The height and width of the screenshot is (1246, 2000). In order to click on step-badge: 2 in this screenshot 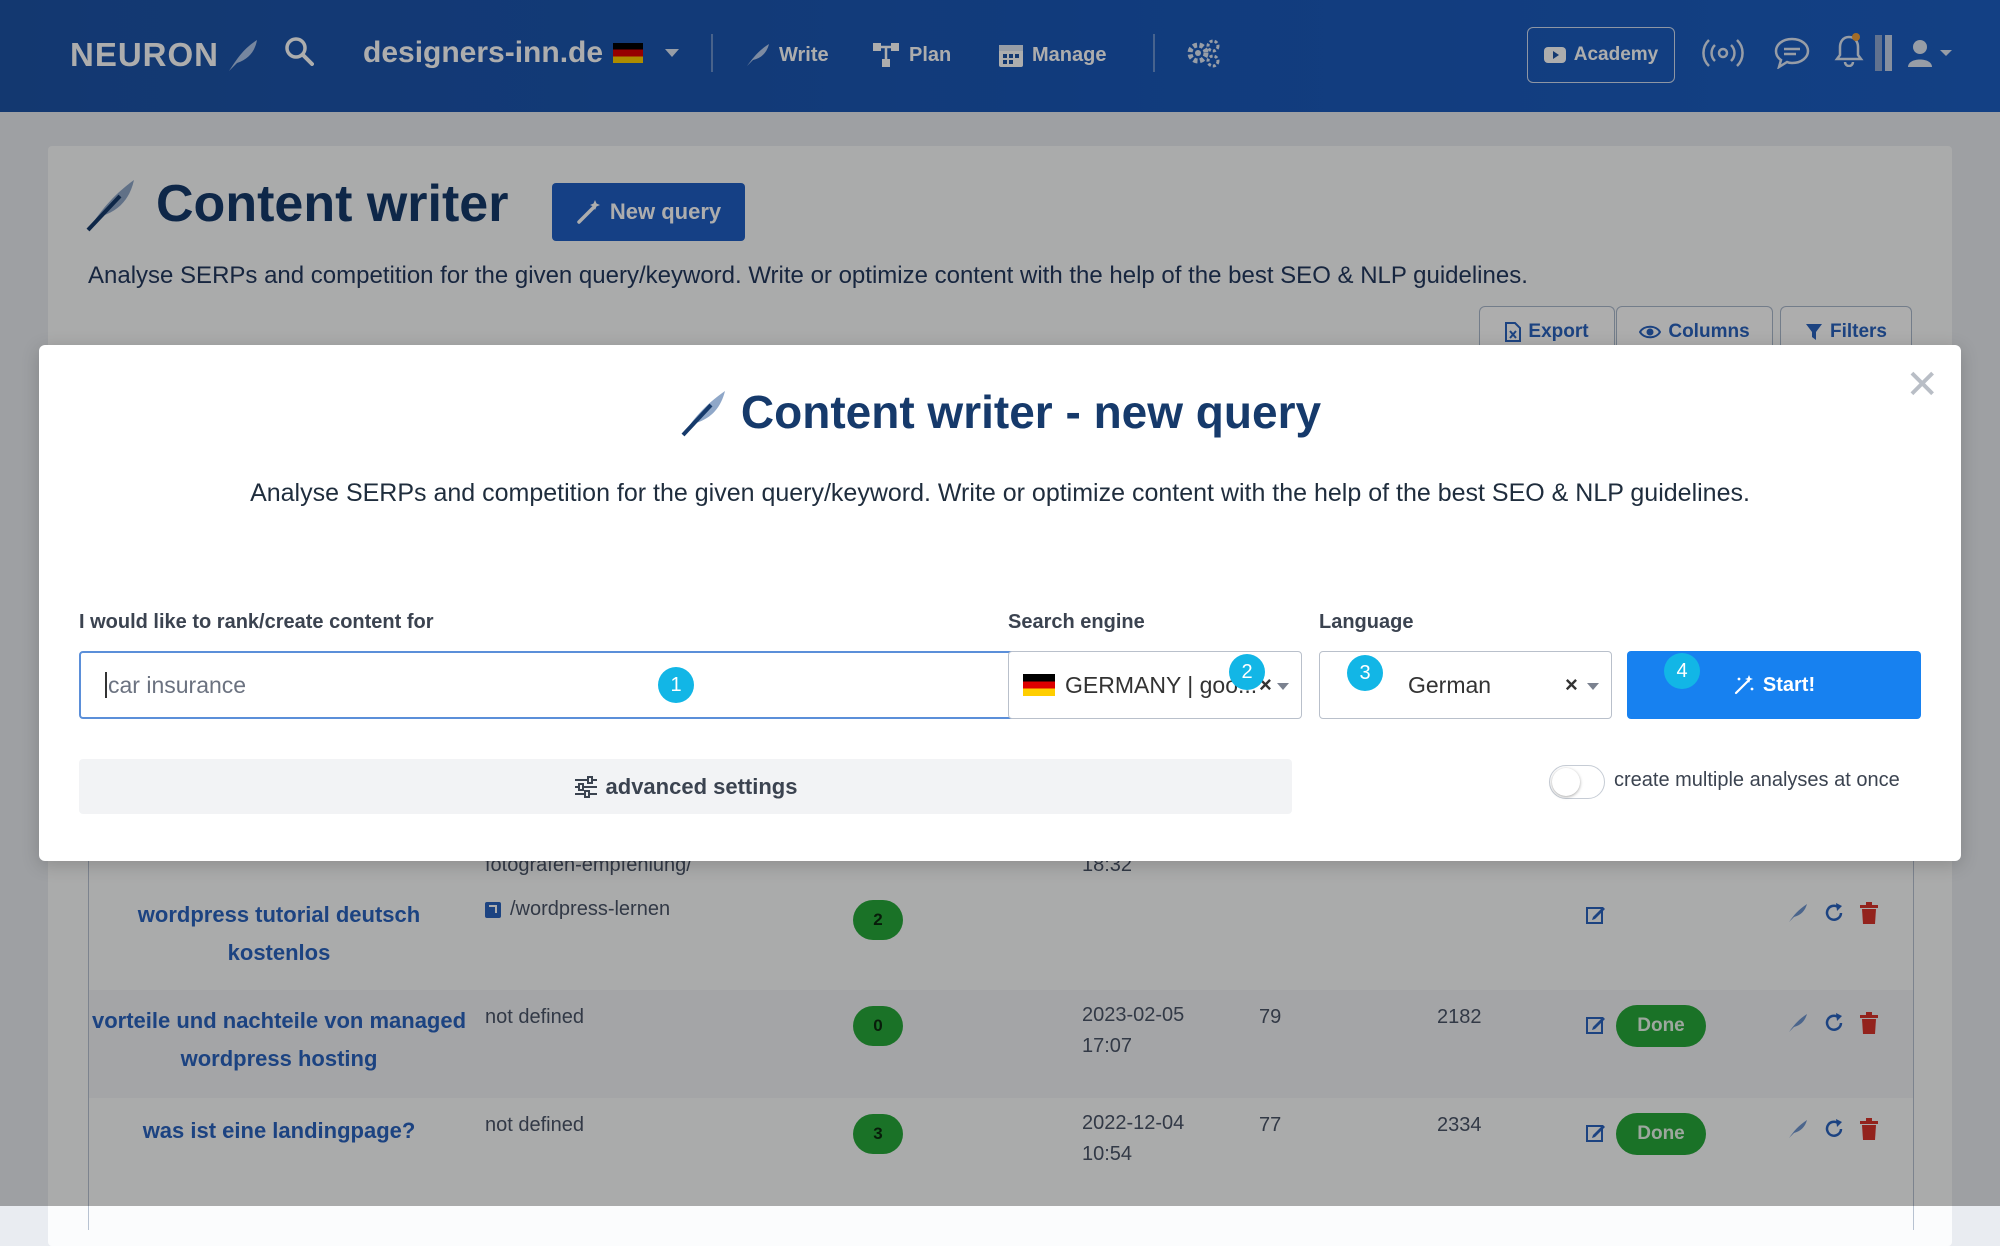, I will do `click(1247, 672)`.